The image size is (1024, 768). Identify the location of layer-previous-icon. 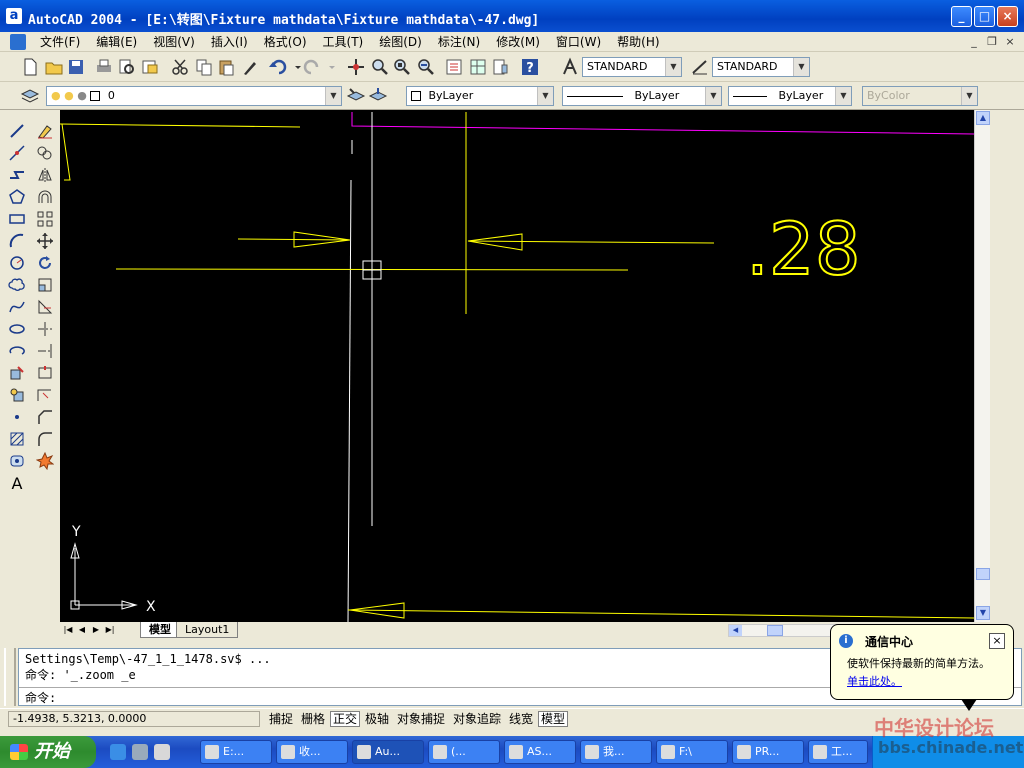
(378, 96).